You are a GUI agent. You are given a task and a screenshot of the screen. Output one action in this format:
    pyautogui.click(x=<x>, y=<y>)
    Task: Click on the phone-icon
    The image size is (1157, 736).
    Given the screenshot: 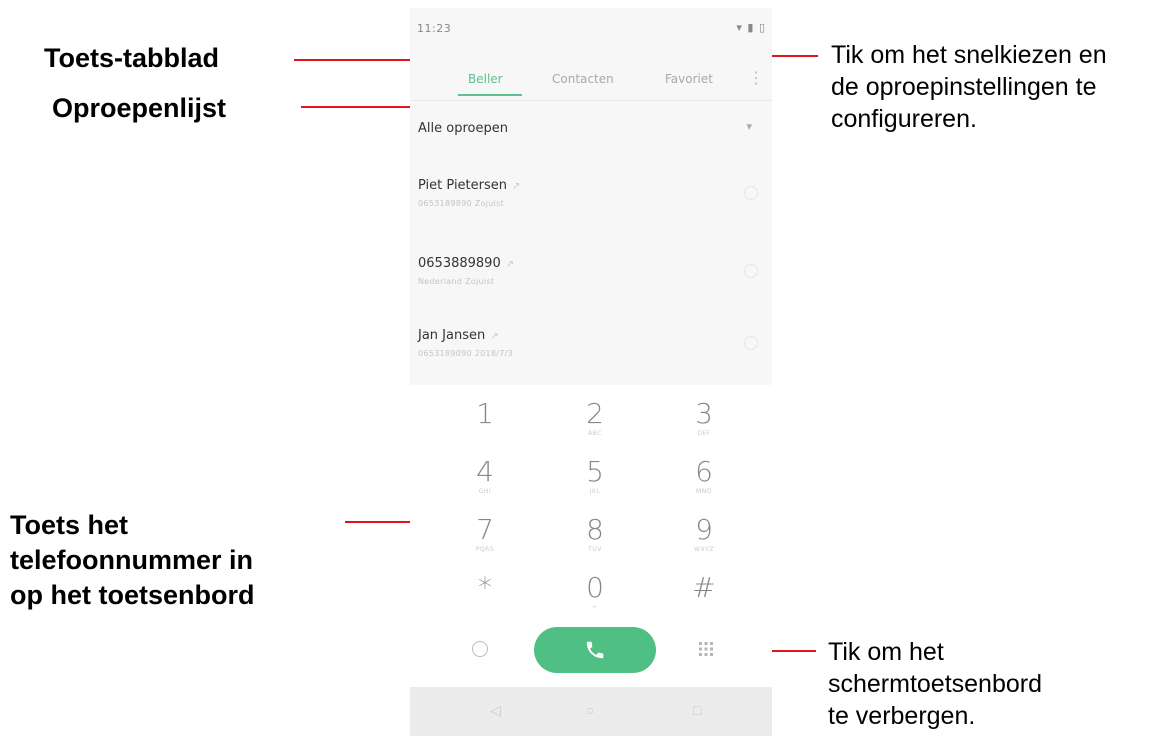 What is the action you would take?
    pyautogui.click(x=595, y=650)
    